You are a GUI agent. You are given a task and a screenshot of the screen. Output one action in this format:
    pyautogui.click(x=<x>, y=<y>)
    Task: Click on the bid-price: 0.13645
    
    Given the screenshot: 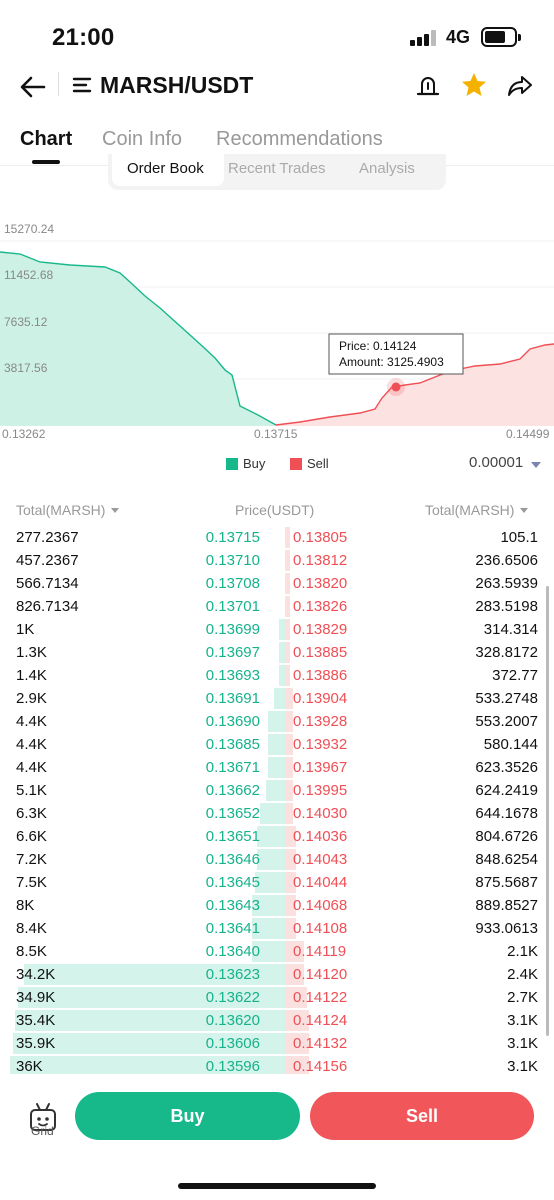 What is the action you would take?
    pyautogui.click(x=233, y=882)
    